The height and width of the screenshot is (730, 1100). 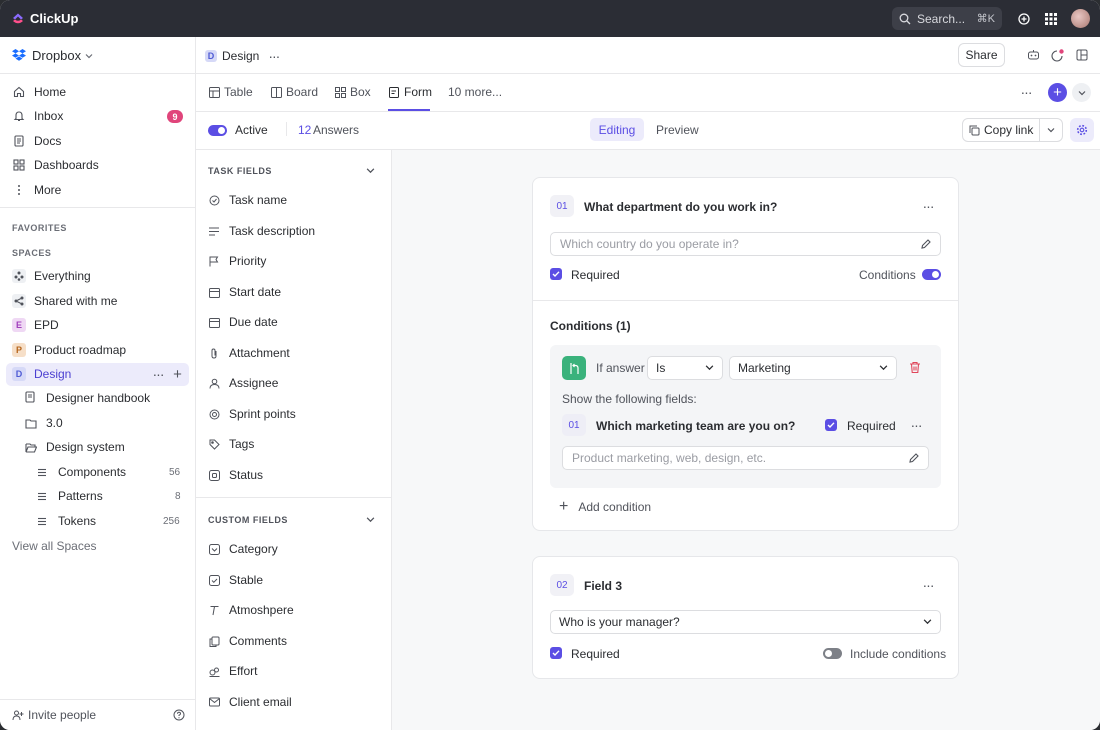 What do you see at coordinates (55, 165) in the screenshot?
I see `nav-dashboards: Dashboards` at bounding box center [55, 165].